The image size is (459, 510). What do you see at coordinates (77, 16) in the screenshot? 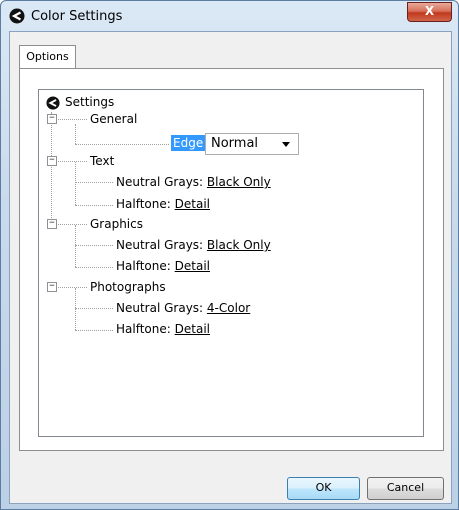
I see `window-title: Color Settings` at bounding box center [77, 16].